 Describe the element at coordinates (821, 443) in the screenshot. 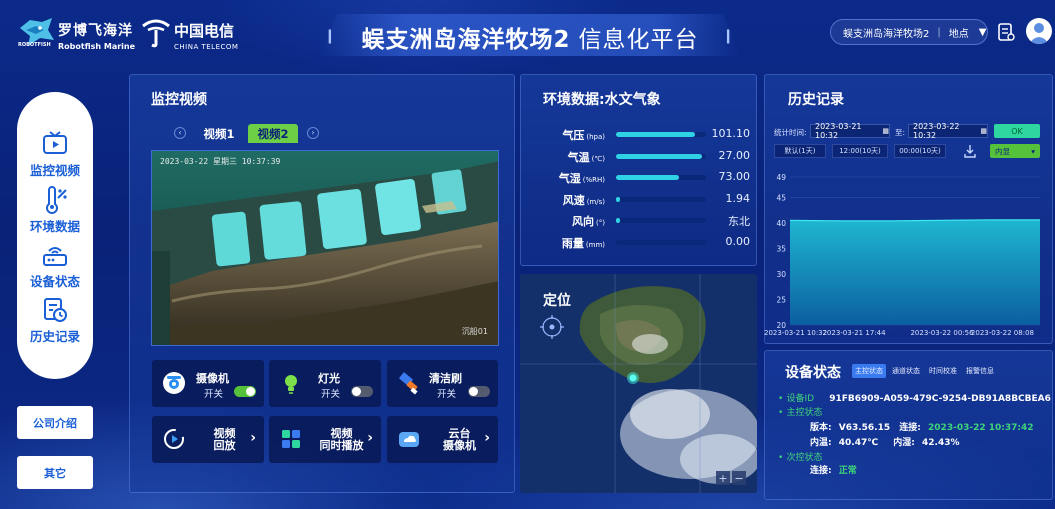

I see `temp-label: 内温:` at that location.